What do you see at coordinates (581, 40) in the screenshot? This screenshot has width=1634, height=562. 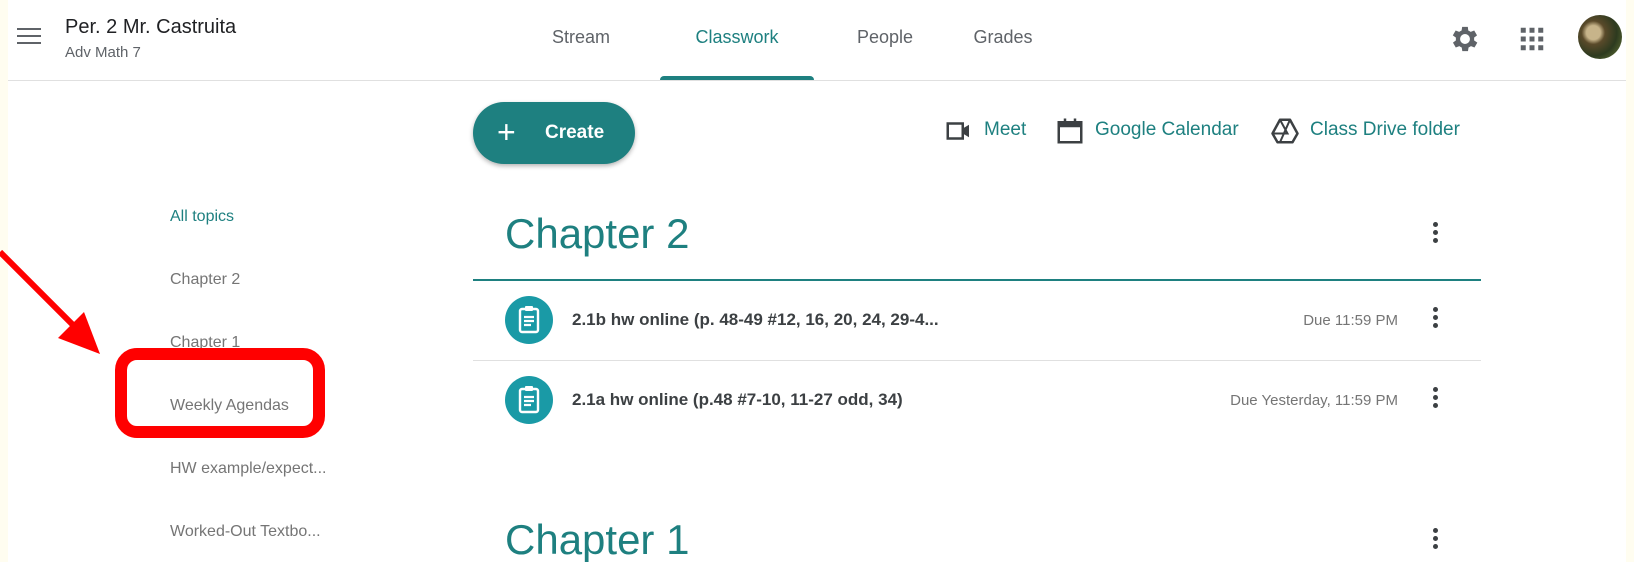 I see `tab-stream: Stream` at bounding box center [581, 40].